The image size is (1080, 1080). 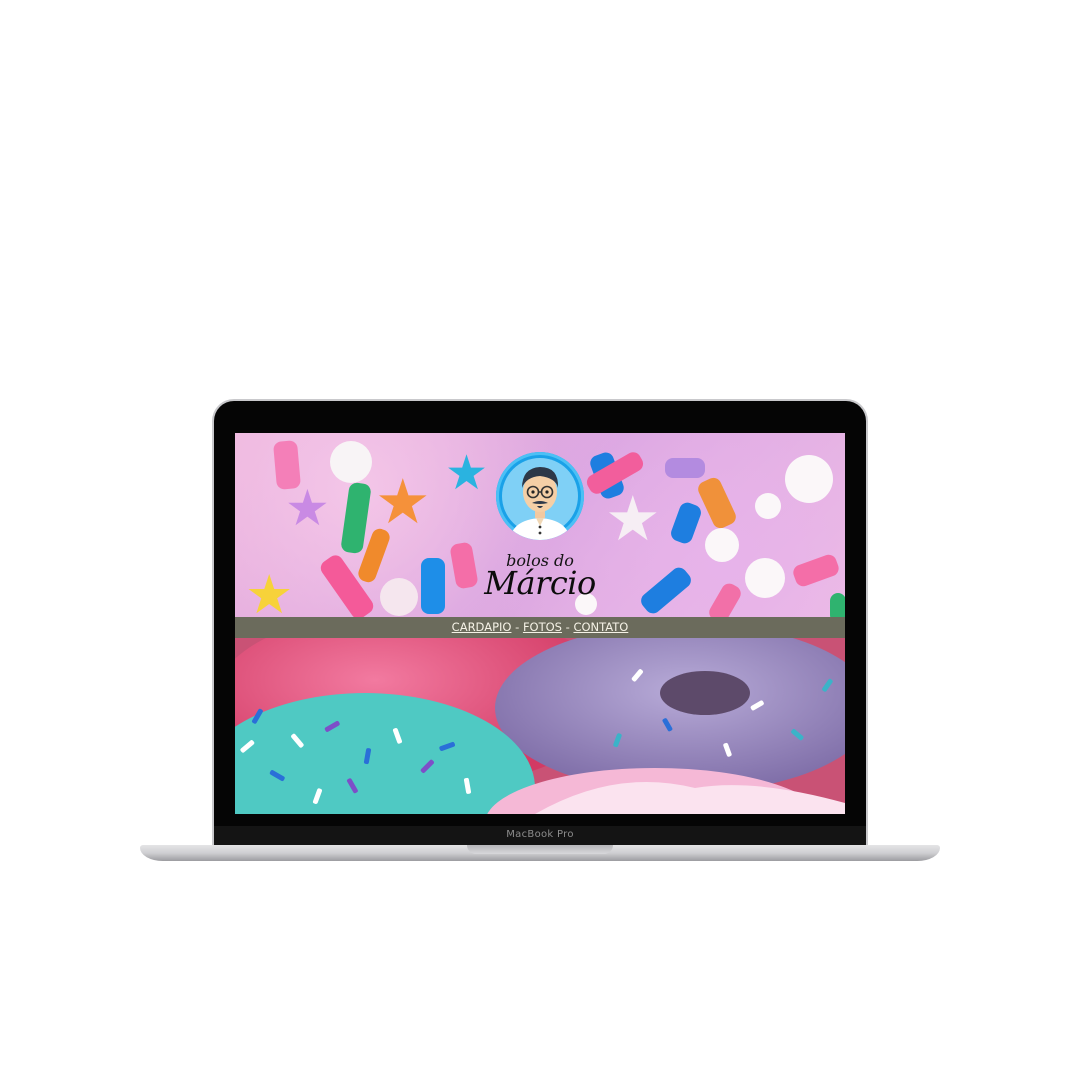 I want to click on laptop-opening-notch, so click(x=540, y=849).